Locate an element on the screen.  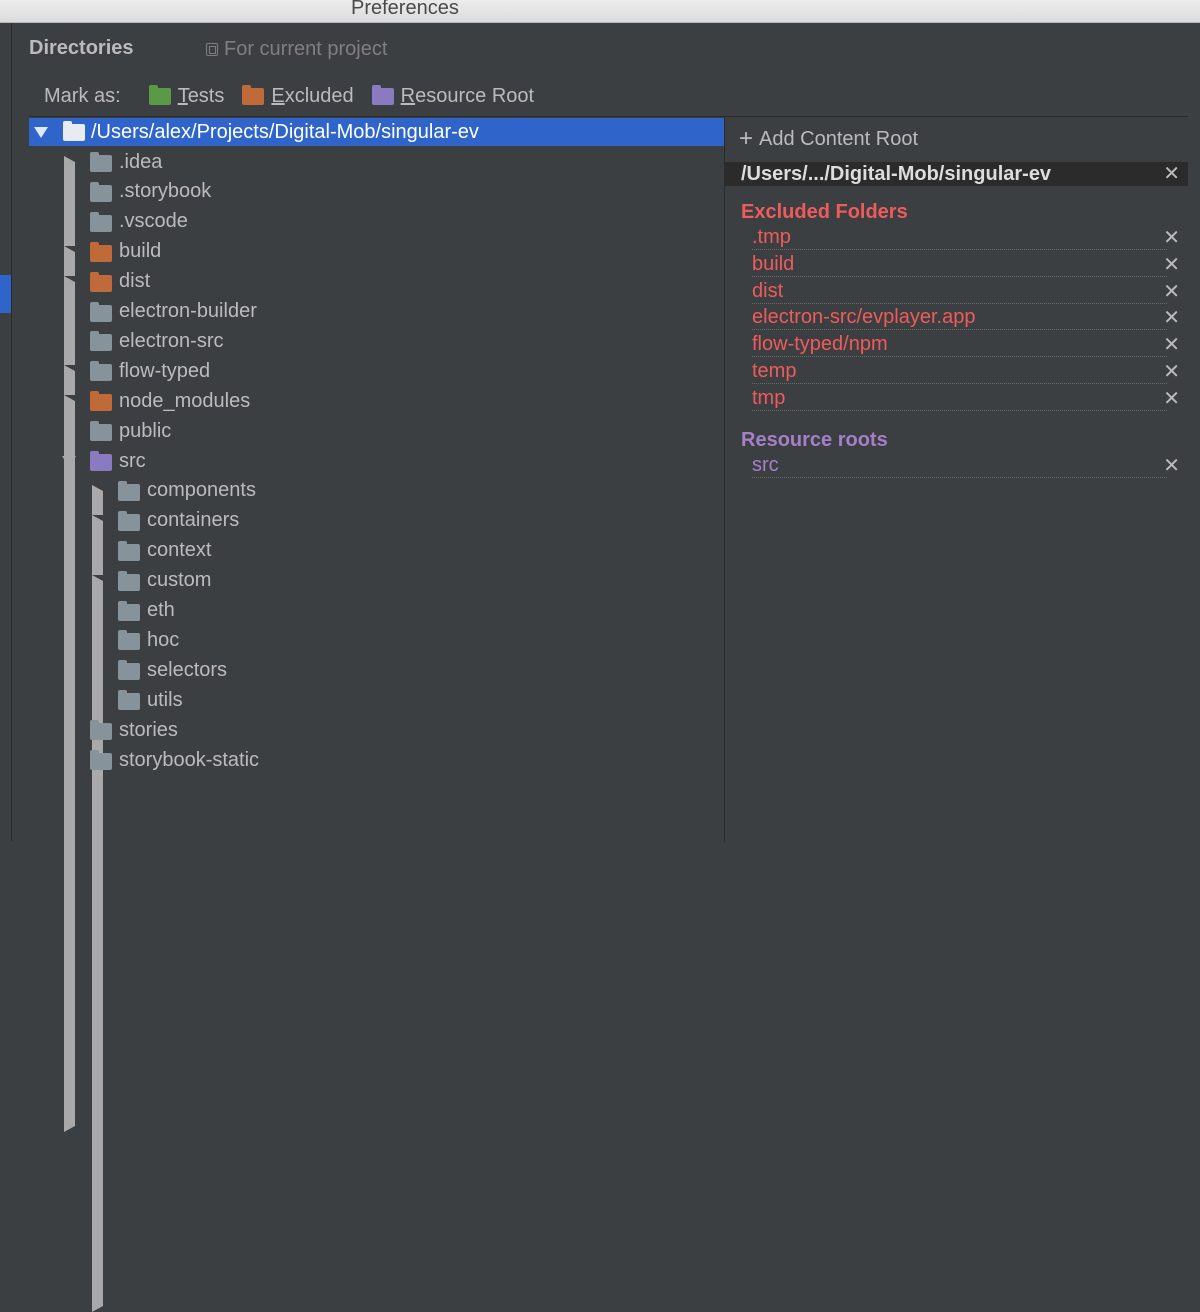
tree-row-label: .storybook is located at coordinates (165, 191).